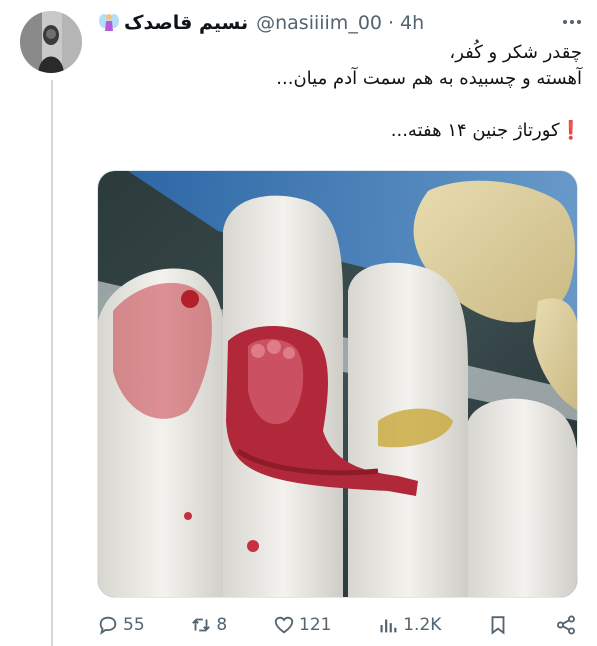 This screenshot has height=646, width=597. I want to click on timestamp: 4h, so click(412, 23).